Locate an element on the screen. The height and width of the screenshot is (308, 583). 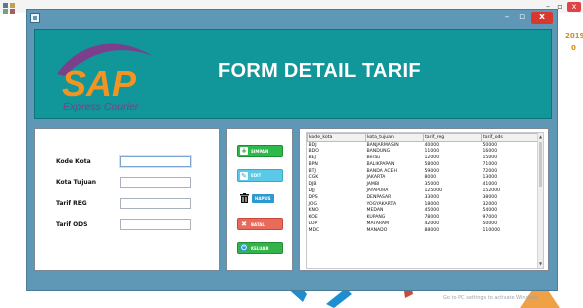
table-row: LOP MATARAM 42000 50000 is located at coordinates (424, 224).